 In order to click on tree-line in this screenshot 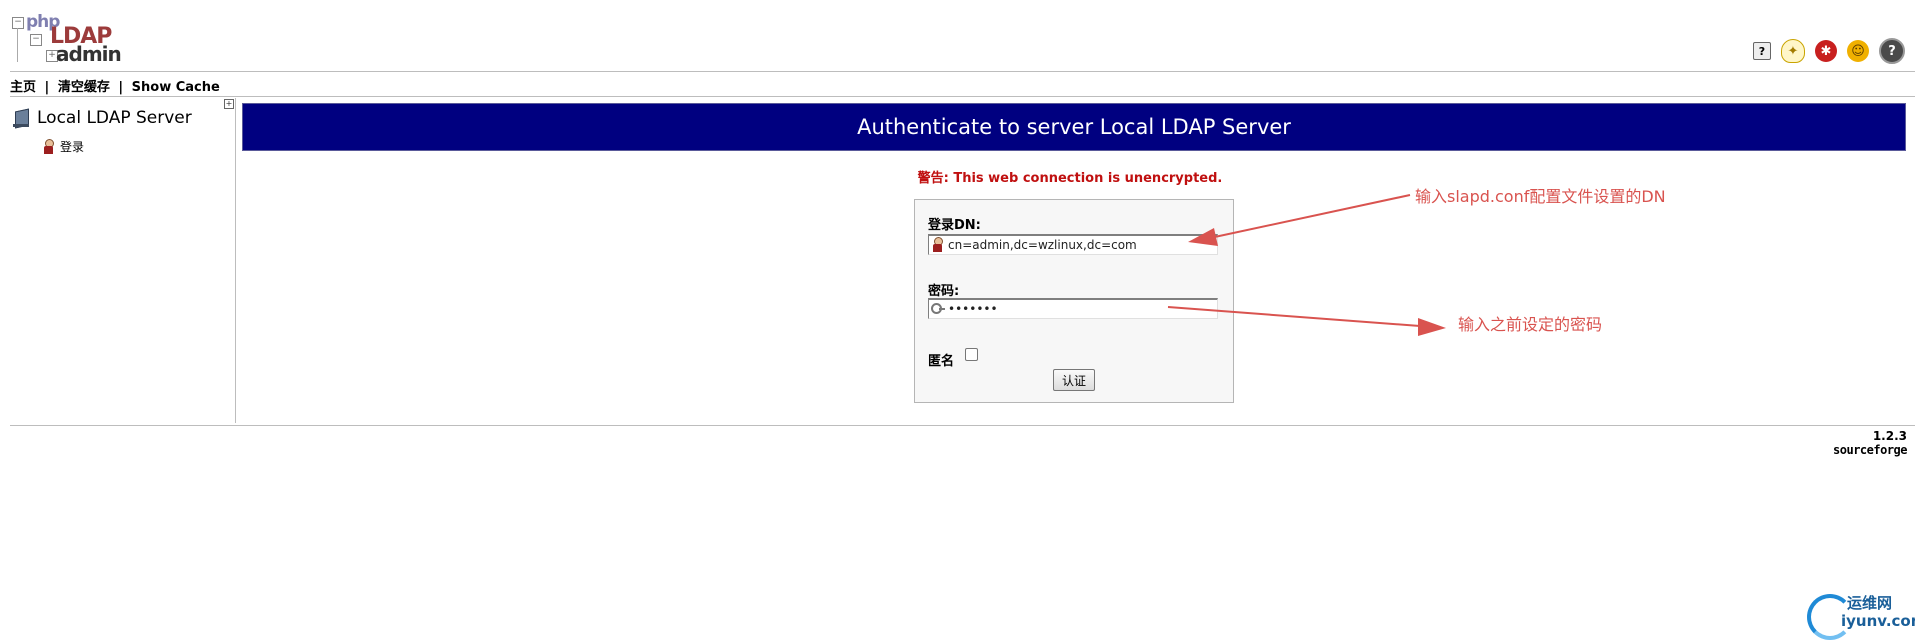, I will do `click(17, 45)`.